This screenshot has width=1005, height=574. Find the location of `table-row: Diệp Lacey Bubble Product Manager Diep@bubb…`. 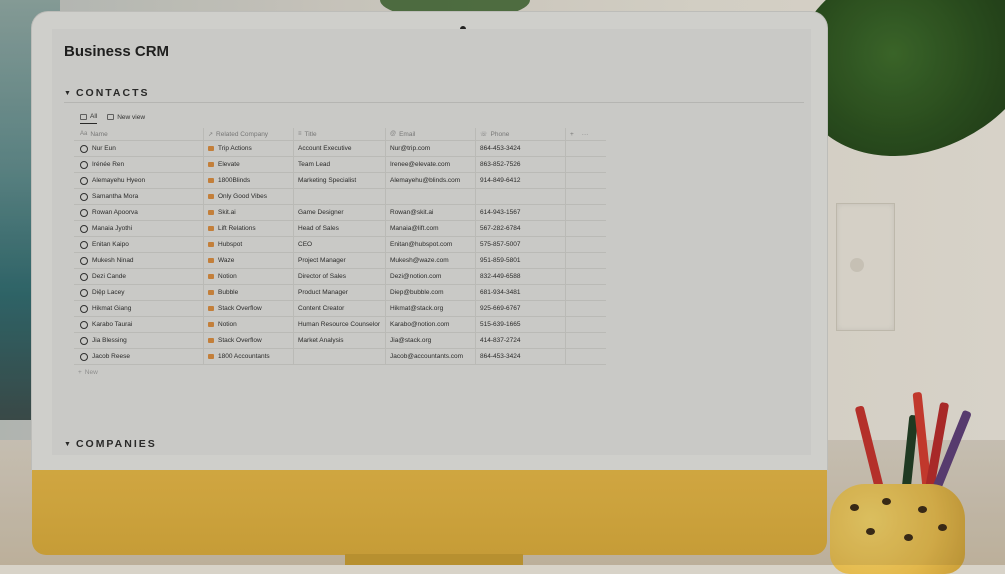

table-row: Diệp Lacey Bubble Product Manager Diep@bubb… is located at coordinates (340, 293).